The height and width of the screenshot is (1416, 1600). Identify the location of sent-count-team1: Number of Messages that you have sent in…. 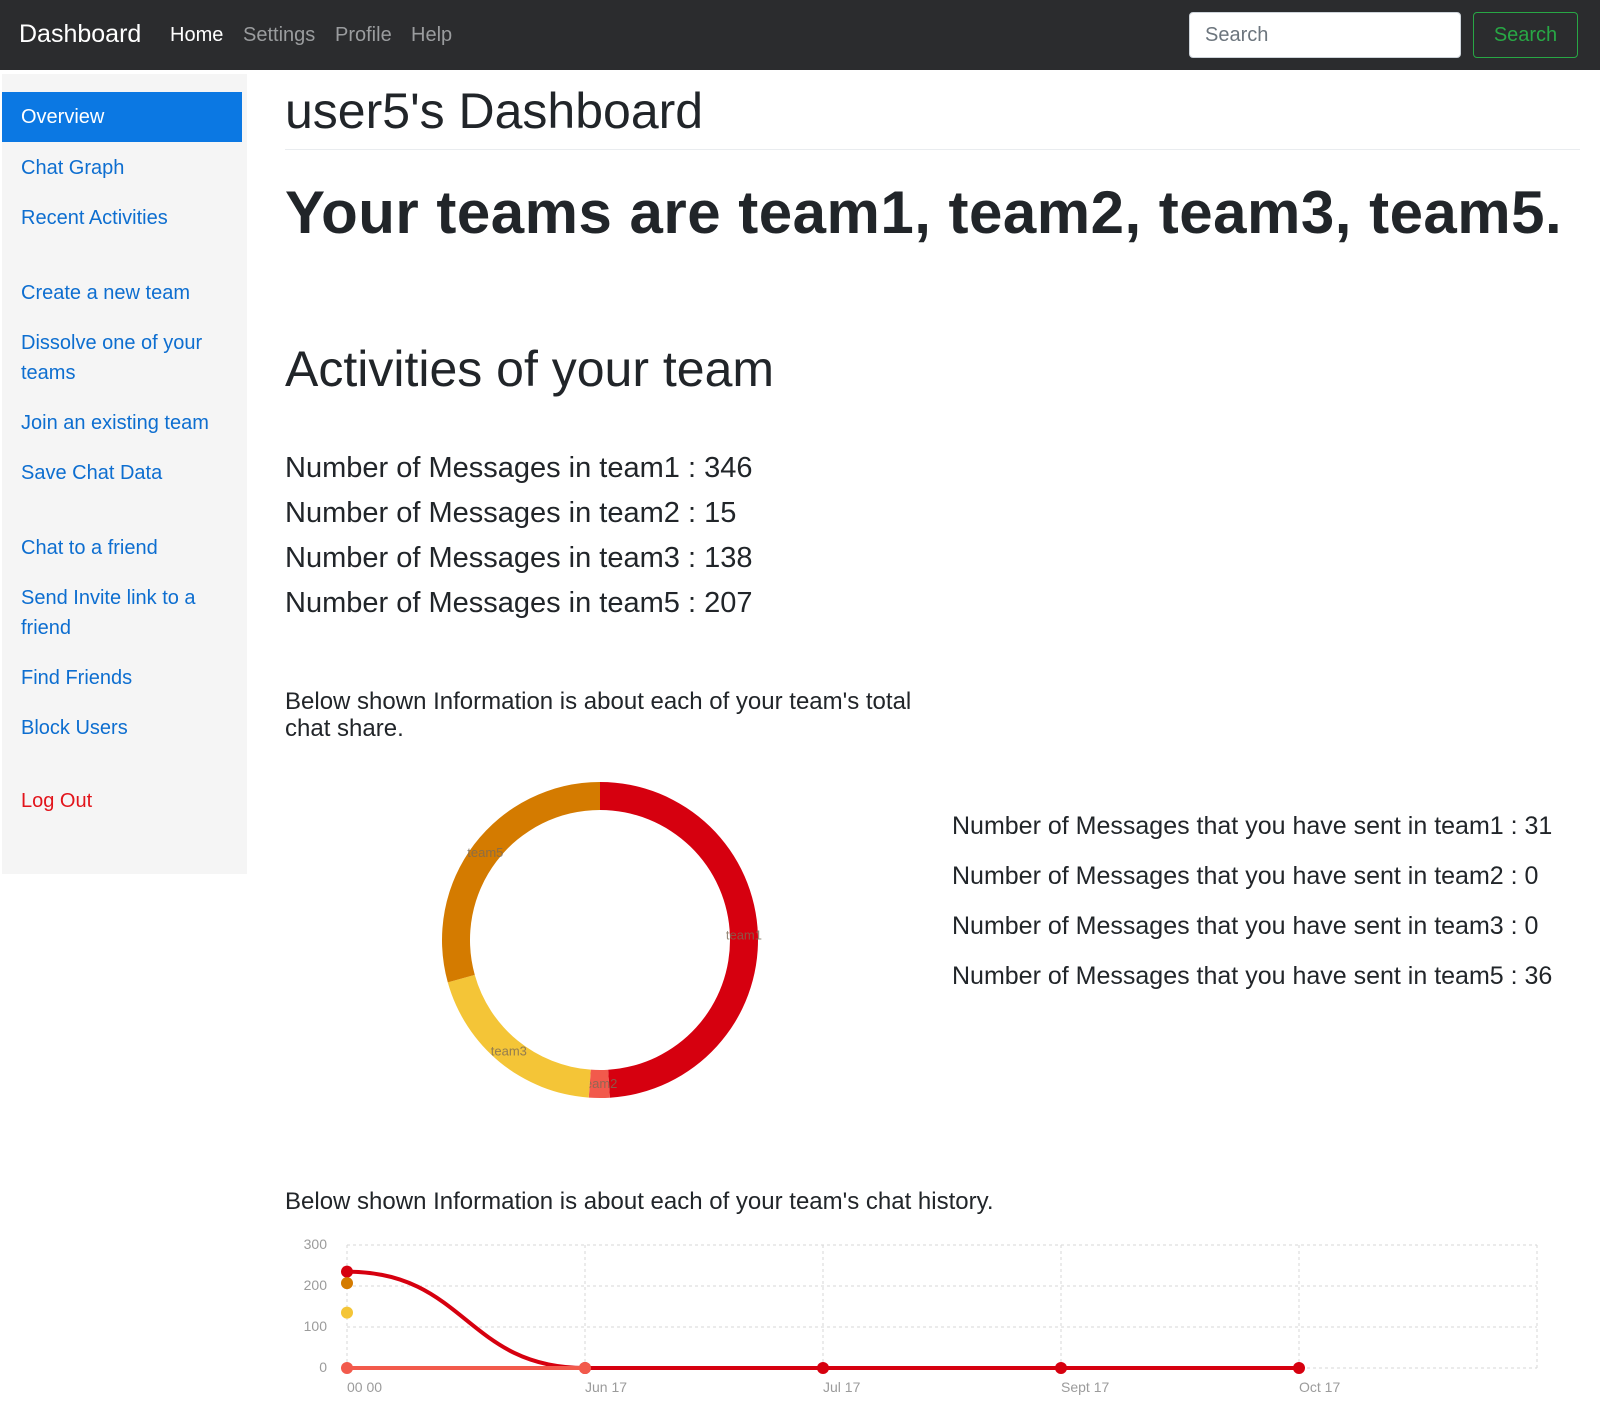
(1252, 826).